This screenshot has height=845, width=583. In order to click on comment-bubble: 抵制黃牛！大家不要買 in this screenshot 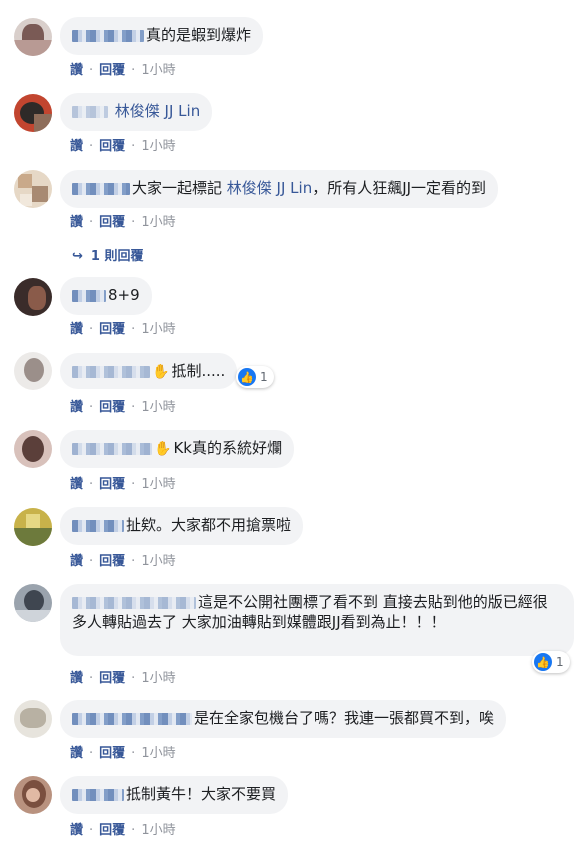, I will do `click(174, 795)`.